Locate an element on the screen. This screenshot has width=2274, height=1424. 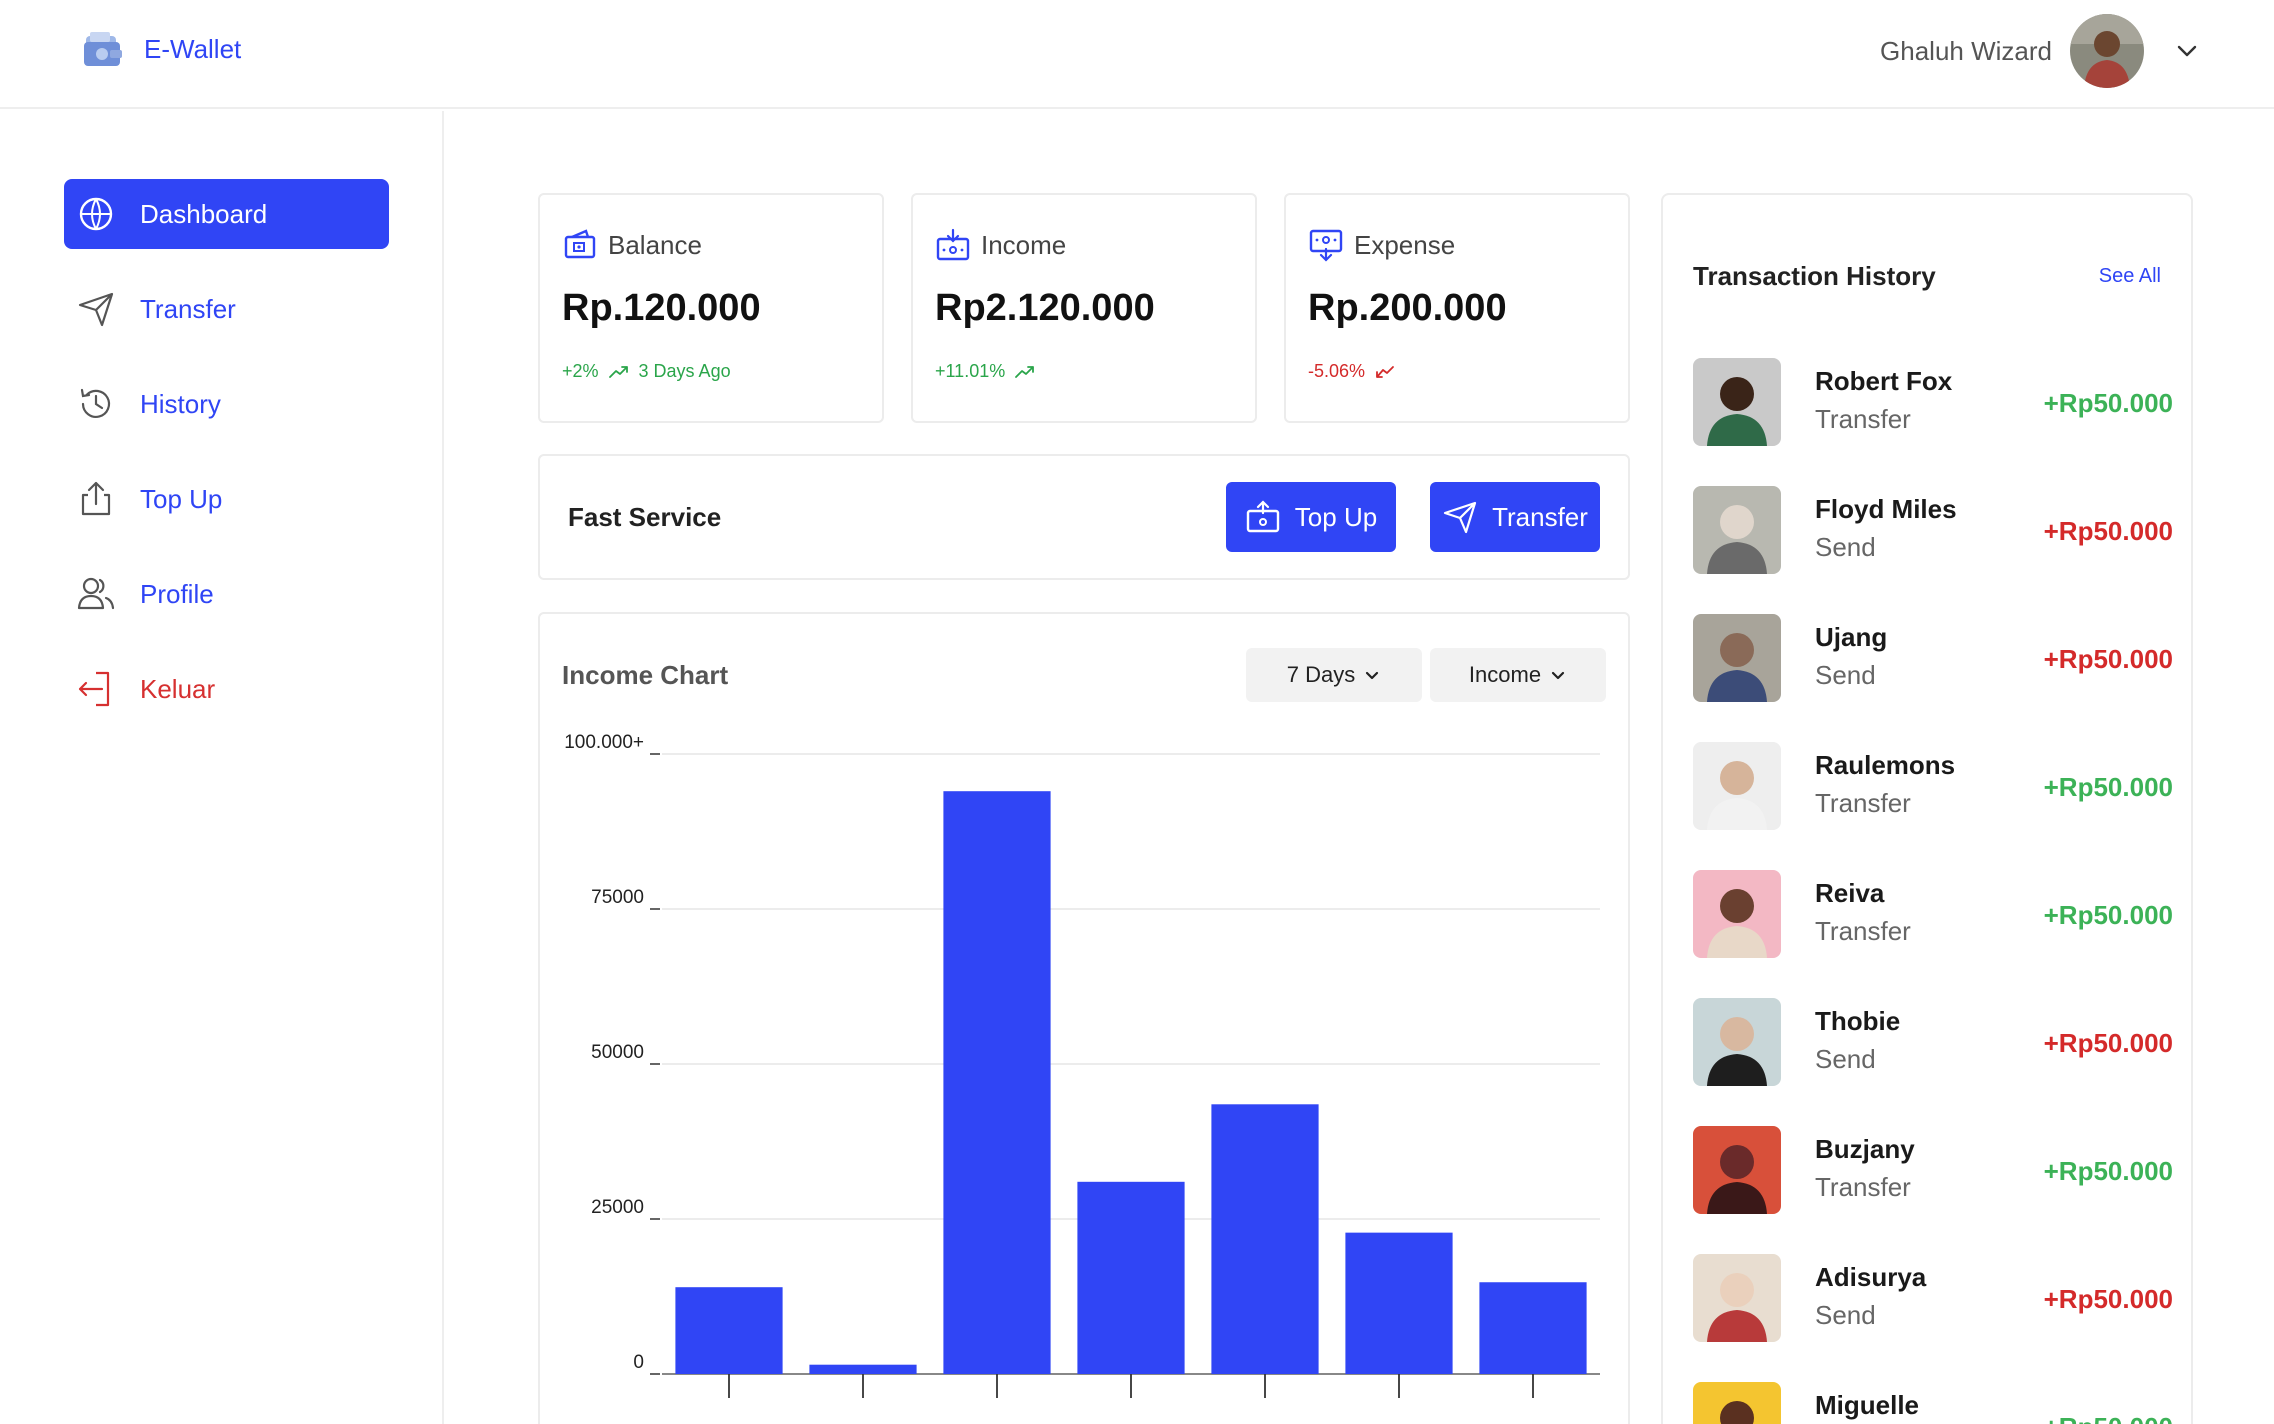
sidebar-item-history: History is located at coordinates (226, 404).